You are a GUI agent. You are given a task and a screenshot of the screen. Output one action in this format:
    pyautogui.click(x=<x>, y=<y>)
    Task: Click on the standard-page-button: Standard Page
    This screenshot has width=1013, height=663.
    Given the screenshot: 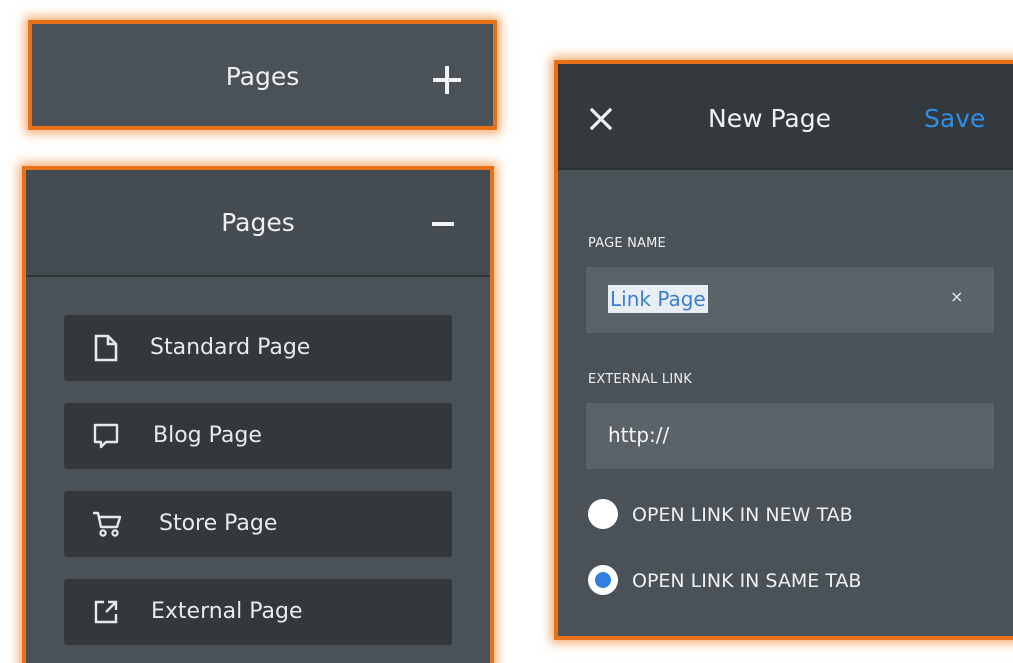 What is the action you would take?
    pyautogui.click(x=258, y=348)
    